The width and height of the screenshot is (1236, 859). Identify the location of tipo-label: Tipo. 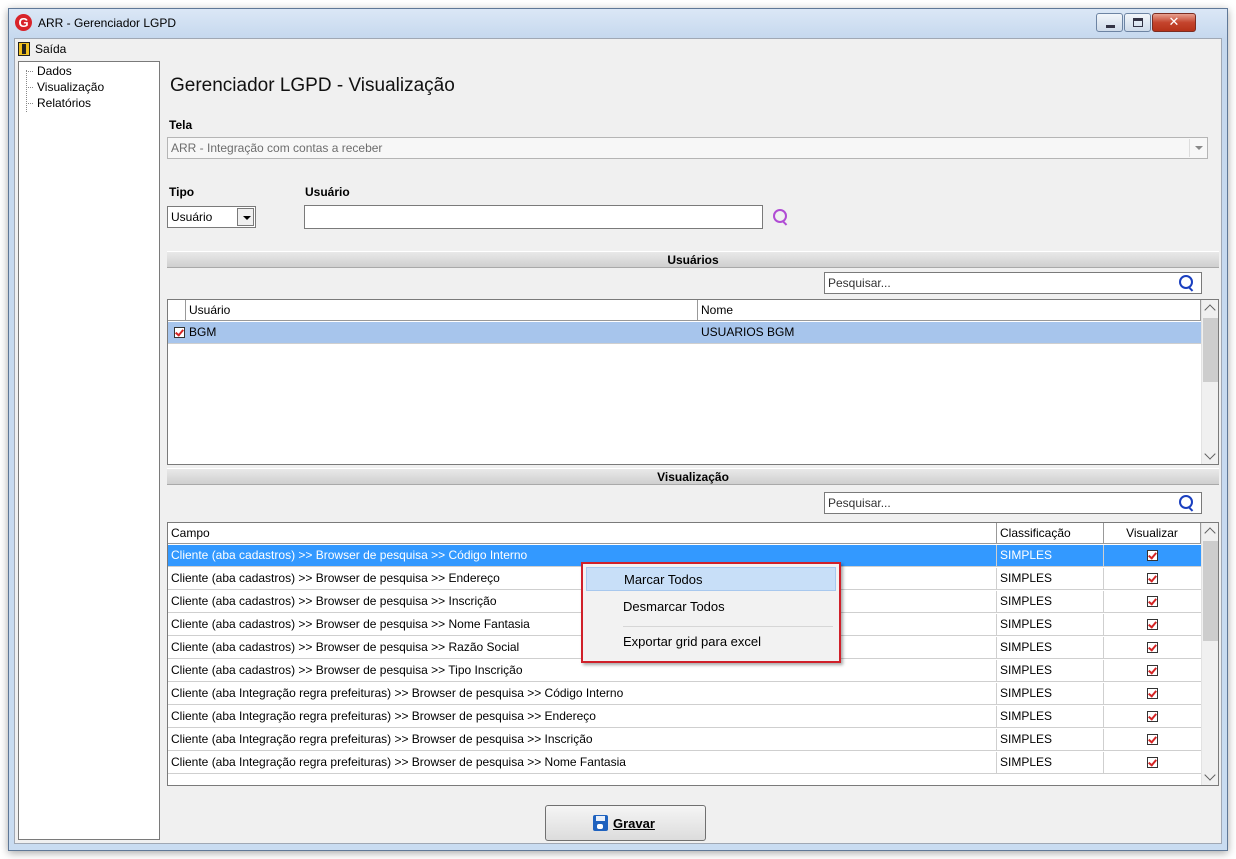
(182, 192).